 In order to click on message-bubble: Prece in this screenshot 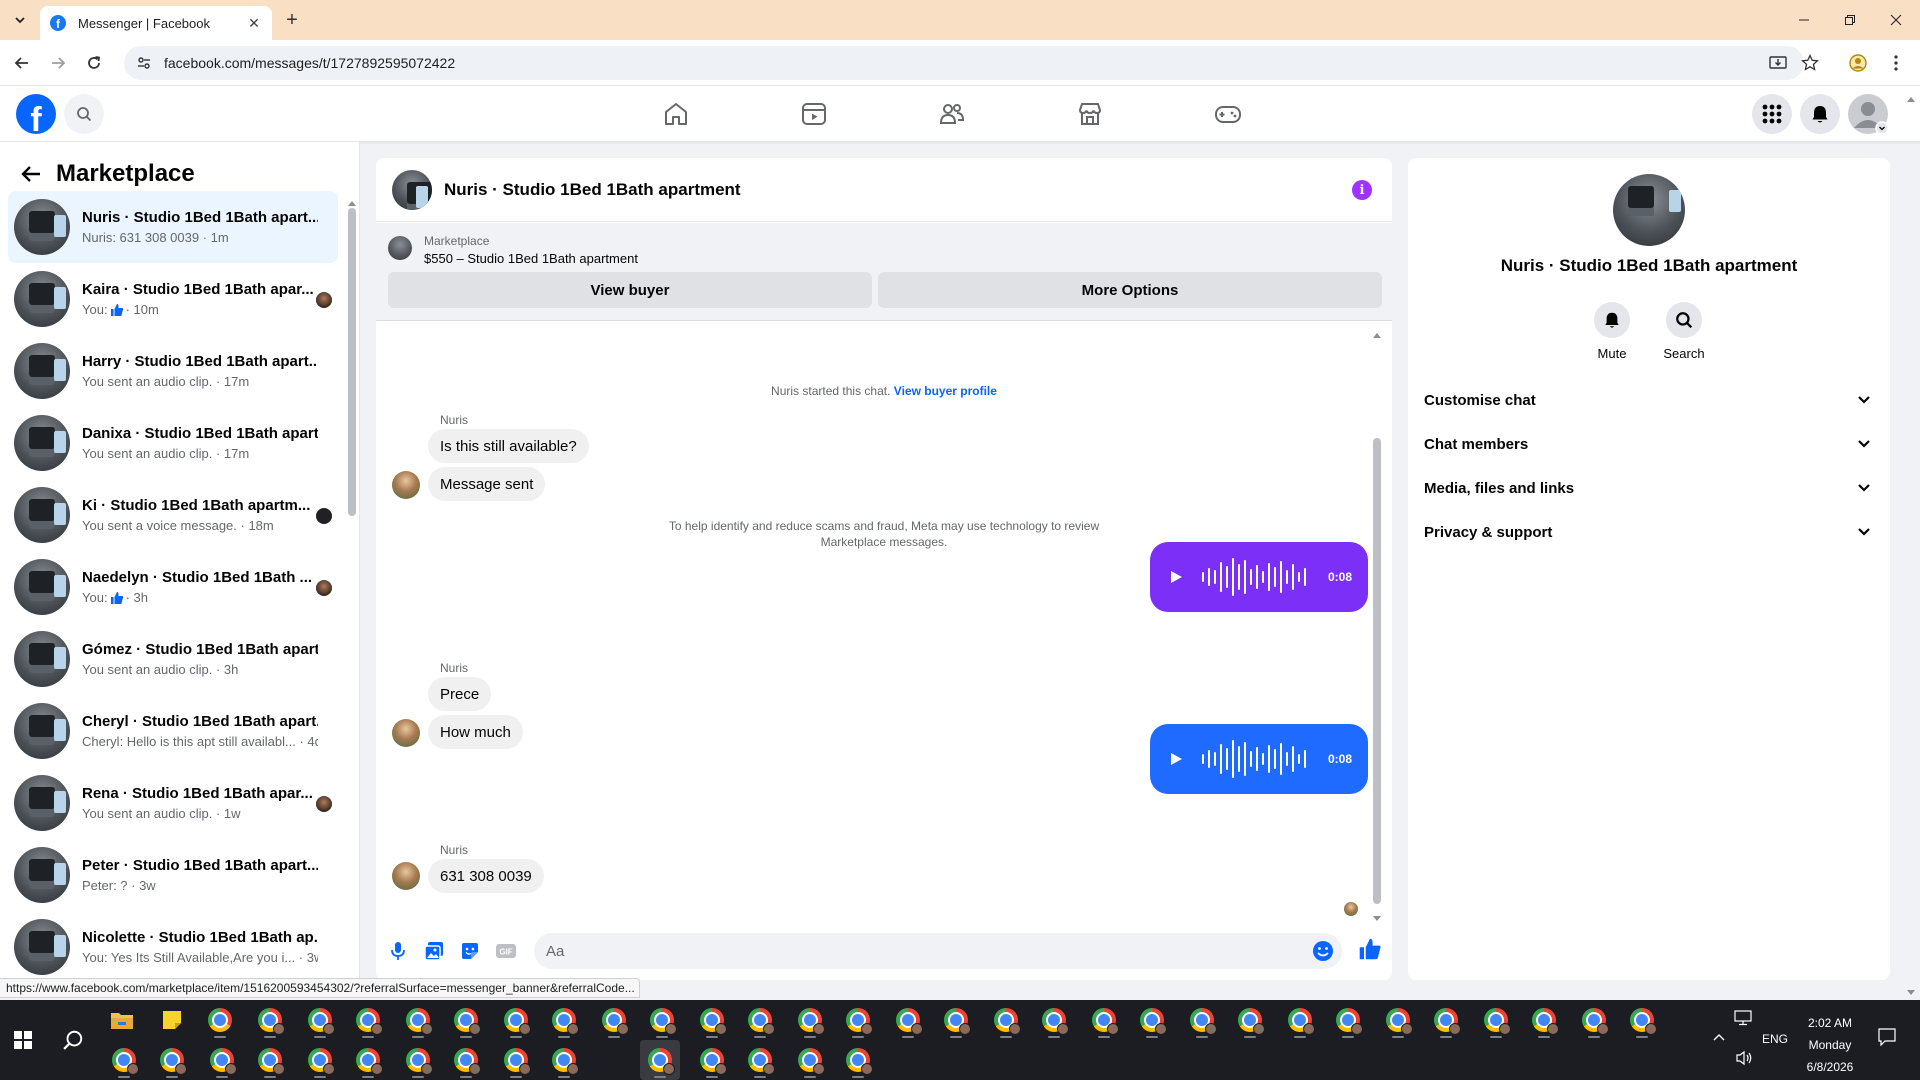, I will do `click(460, 694)`.